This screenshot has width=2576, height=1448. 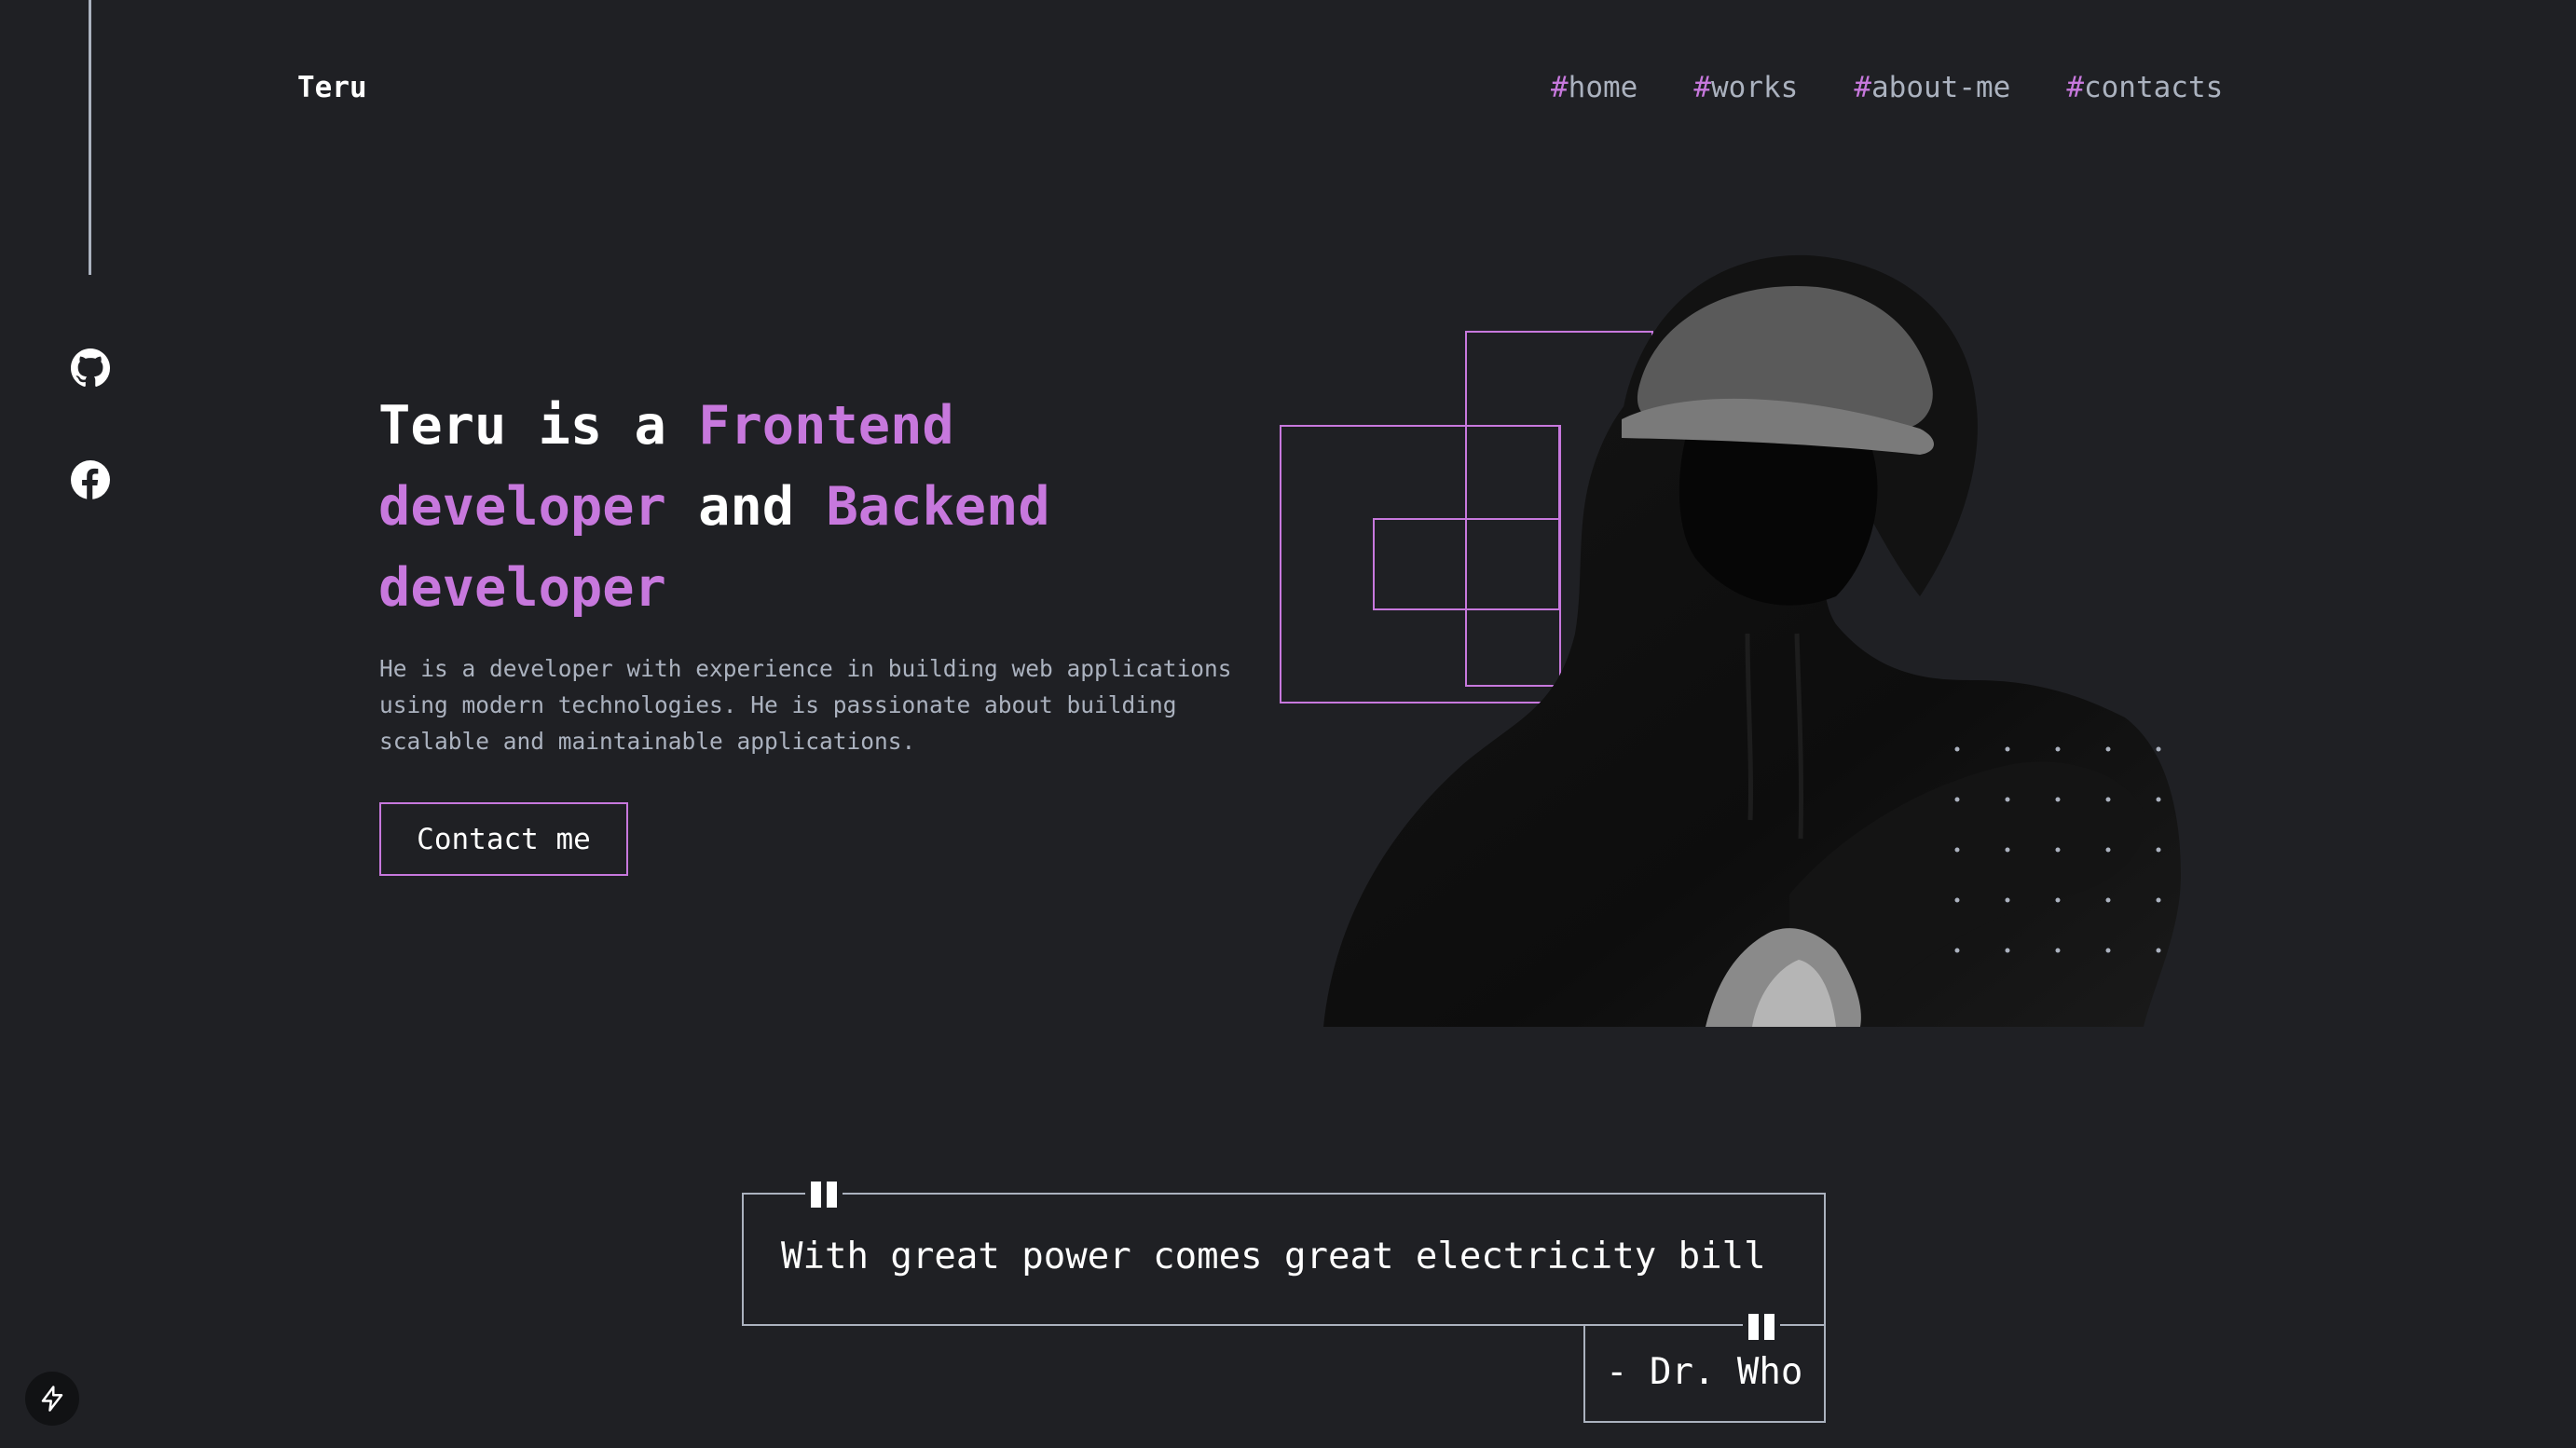 What do you see at coordinates (1941, 87) in the screenshot?
I see `nav-label: about-me` at bounding box center [1941, 87].